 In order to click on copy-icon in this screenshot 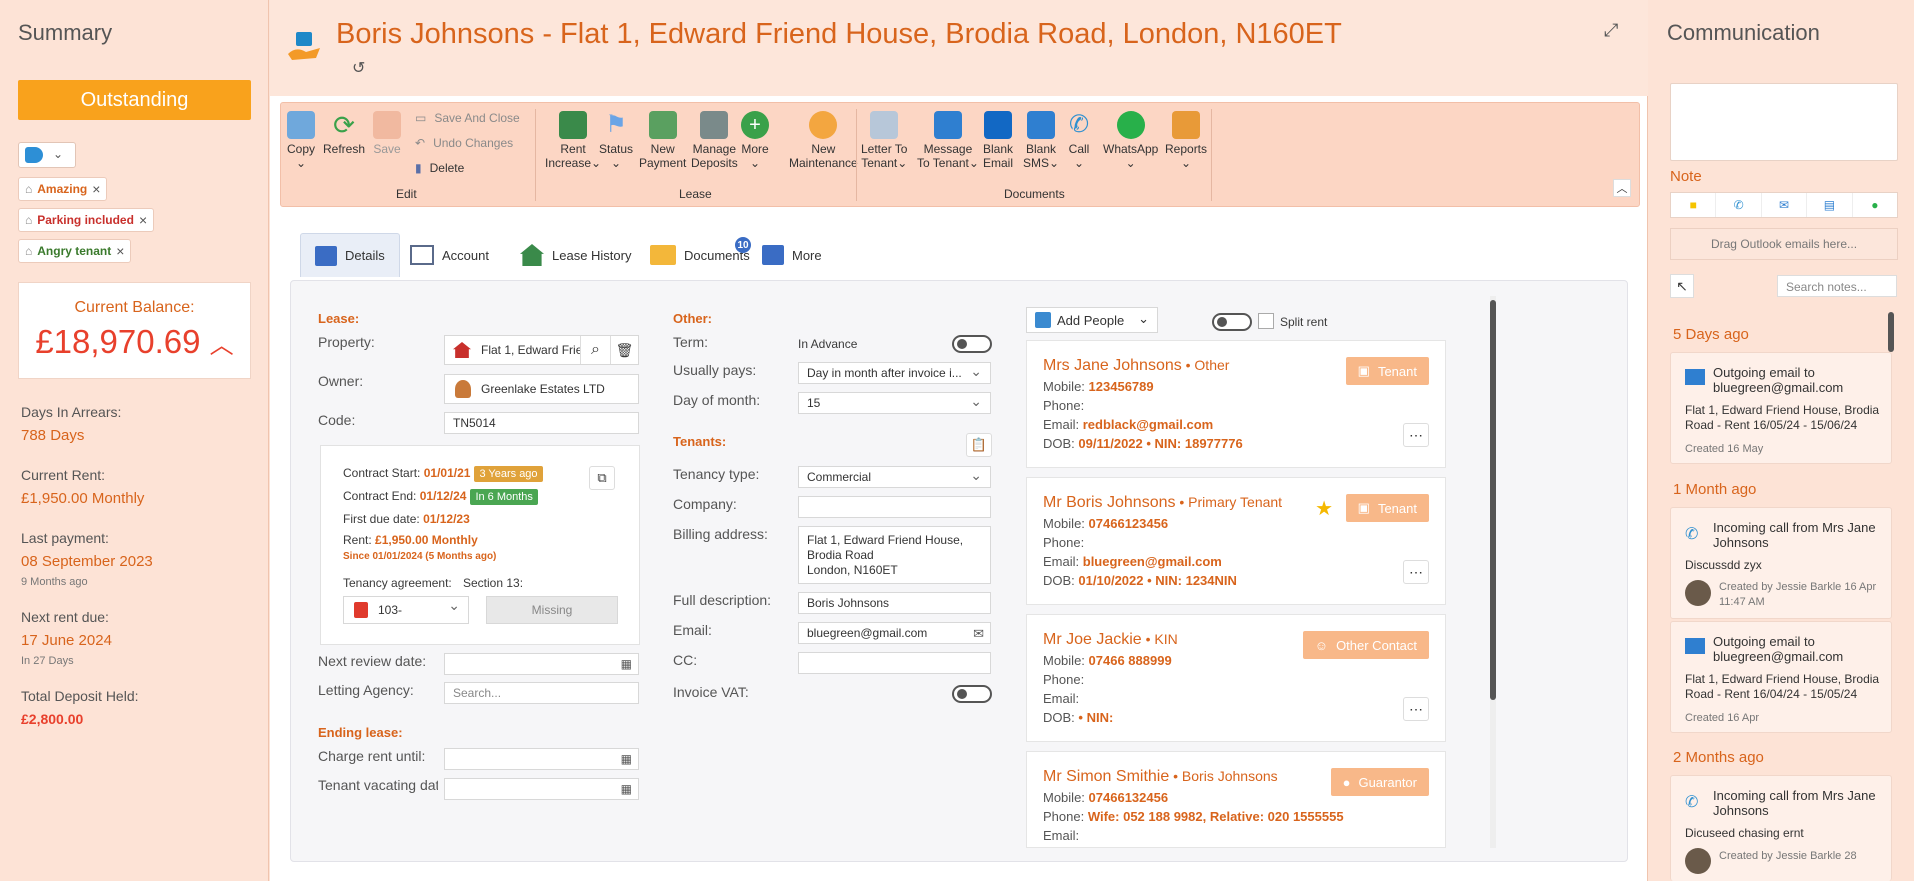, I will do `click(301, 125)`.